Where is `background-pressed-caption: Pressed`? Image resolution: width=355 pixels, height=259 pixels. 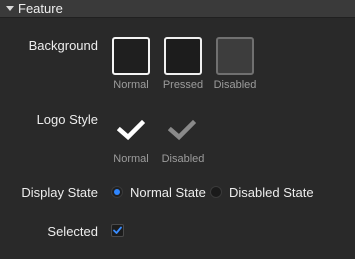 background-pressed-caption: Pressed is located at coordinates (183, 85).